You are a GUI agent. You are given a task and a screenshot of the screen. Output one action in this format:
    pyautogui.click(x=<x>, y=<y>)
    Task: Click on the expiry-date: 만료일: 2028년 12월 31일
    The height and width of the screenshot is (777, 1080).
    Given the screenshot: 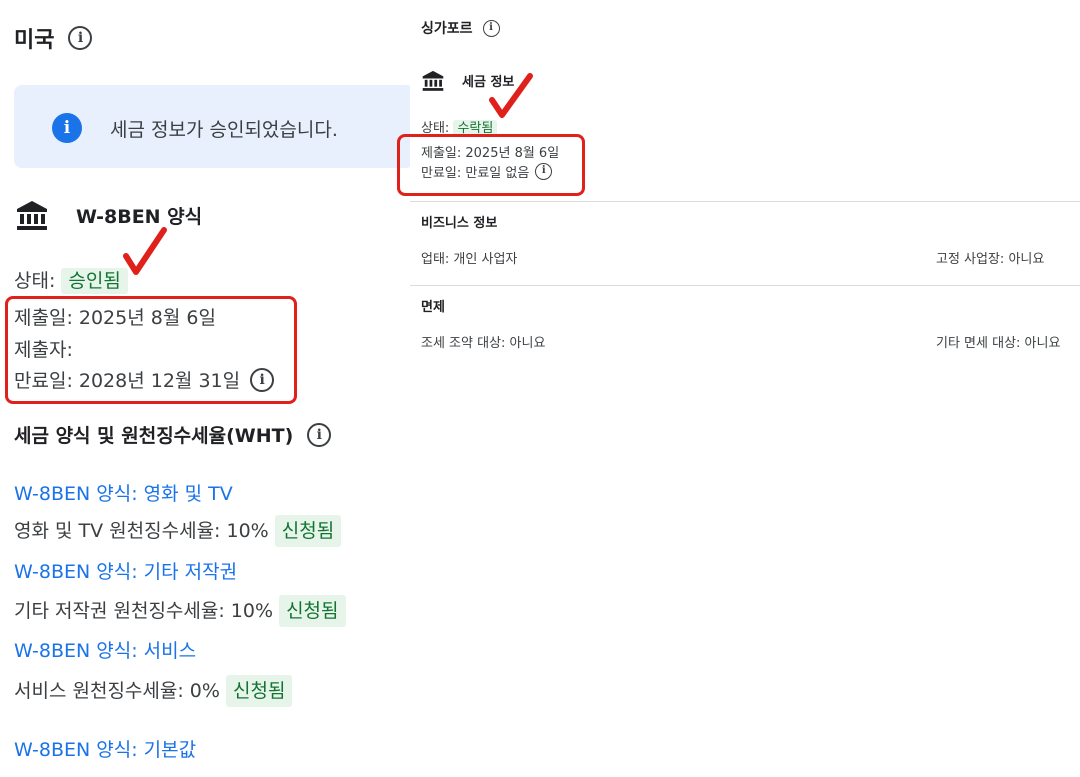 What is the action you would take?
    pyautogui.click(x=127, y=381)
    